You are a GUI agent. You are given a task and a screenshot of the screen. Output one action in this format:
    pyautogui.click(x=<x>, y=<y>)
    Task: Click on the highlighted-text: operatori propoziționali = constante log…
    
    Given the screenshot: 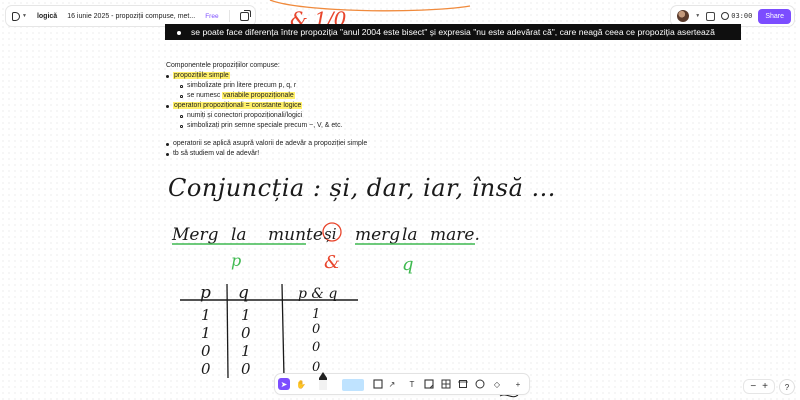 What is the action you would take?
    pyautogui.click(x=238, y=105)
    